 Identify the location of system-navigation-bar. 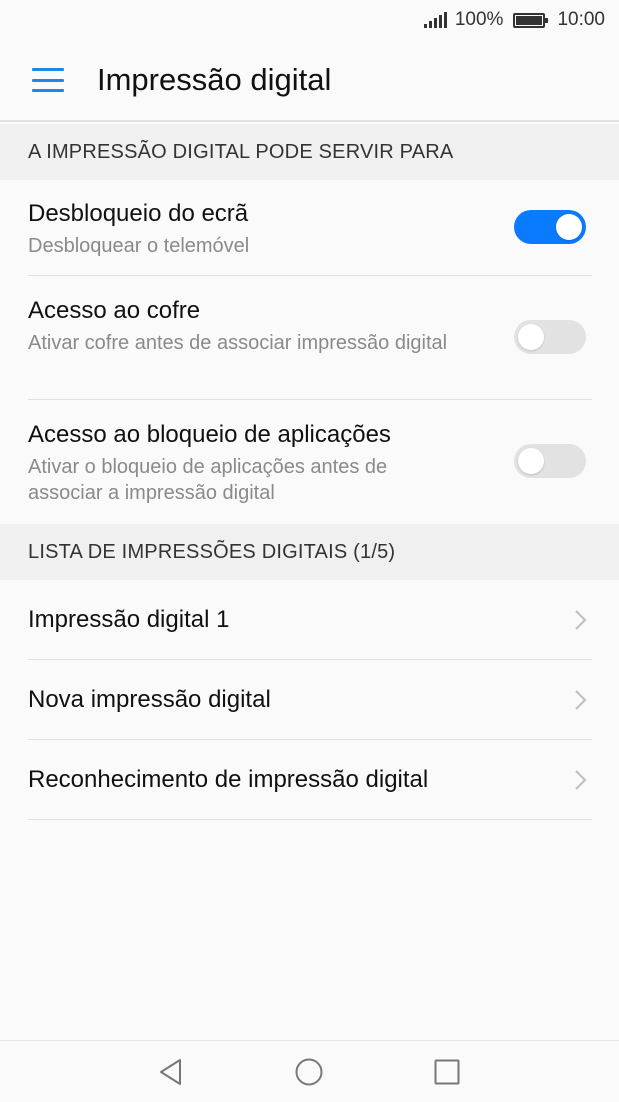
(309, 1071).